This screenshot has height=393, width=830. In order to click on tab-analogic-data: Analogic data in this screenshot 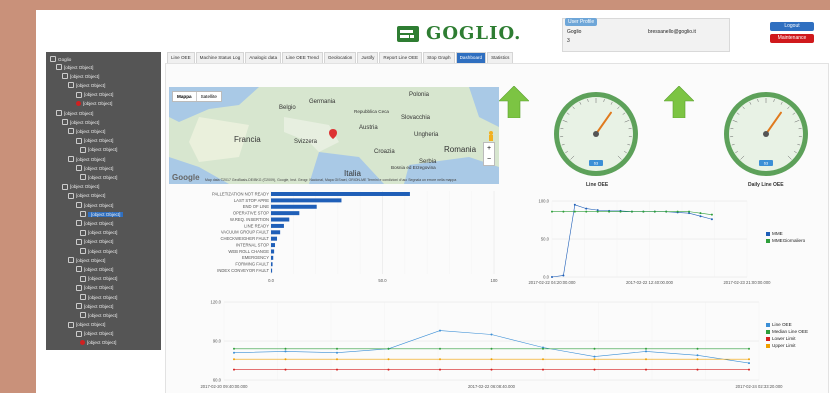, I will do `click(263, 57)`.